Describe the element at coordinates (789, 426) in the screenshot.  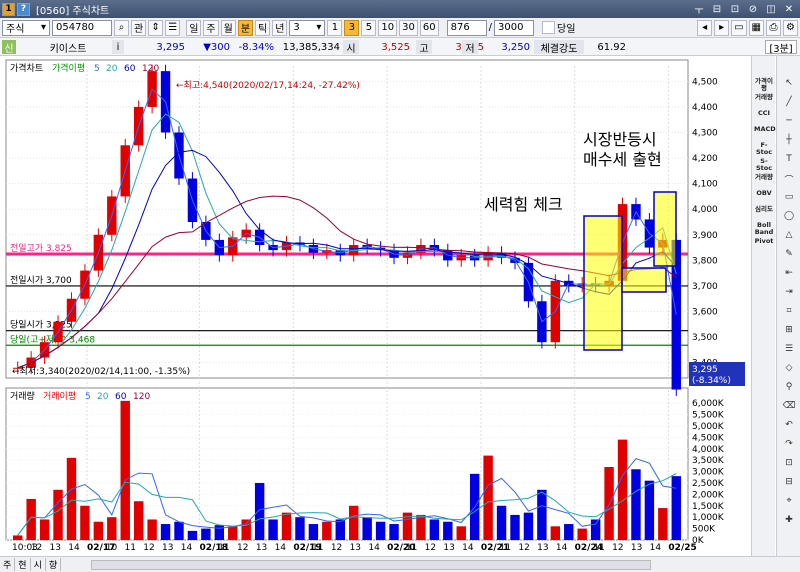
I see `draw-tool-icon: ↶` at that location.